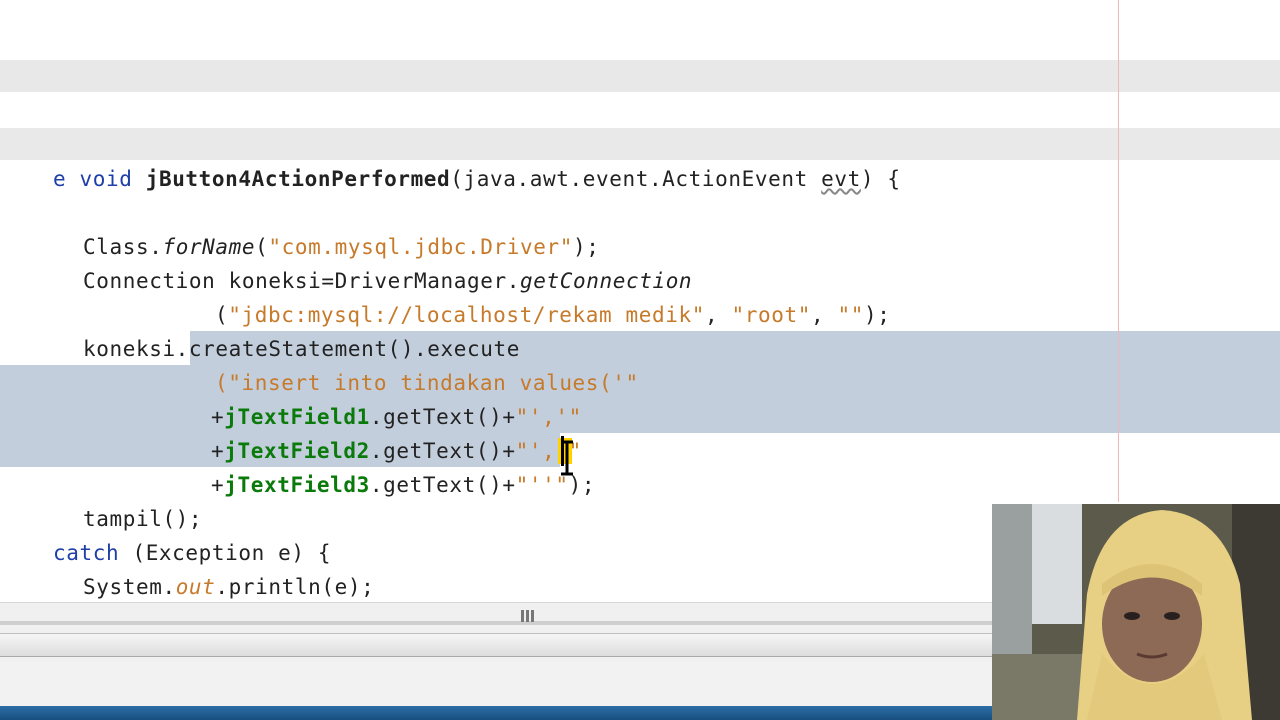 Image resolution: width=1280 pixels, height=720 pixels. What do you see at coordinates (529, 485) in the screenshot?
I see `string-literal: "'` at bounding box center [529, 485].